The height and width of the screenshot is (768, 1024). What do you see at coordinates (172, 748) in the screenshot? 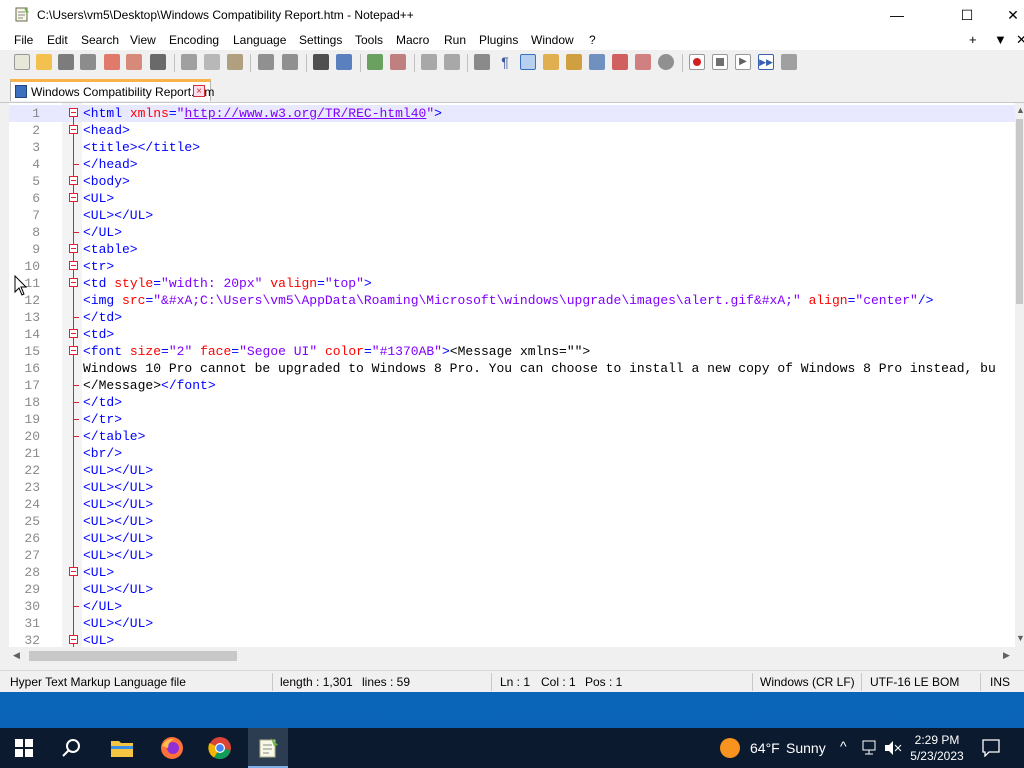
I see `firefox-button` at bounding box center [172, 748].